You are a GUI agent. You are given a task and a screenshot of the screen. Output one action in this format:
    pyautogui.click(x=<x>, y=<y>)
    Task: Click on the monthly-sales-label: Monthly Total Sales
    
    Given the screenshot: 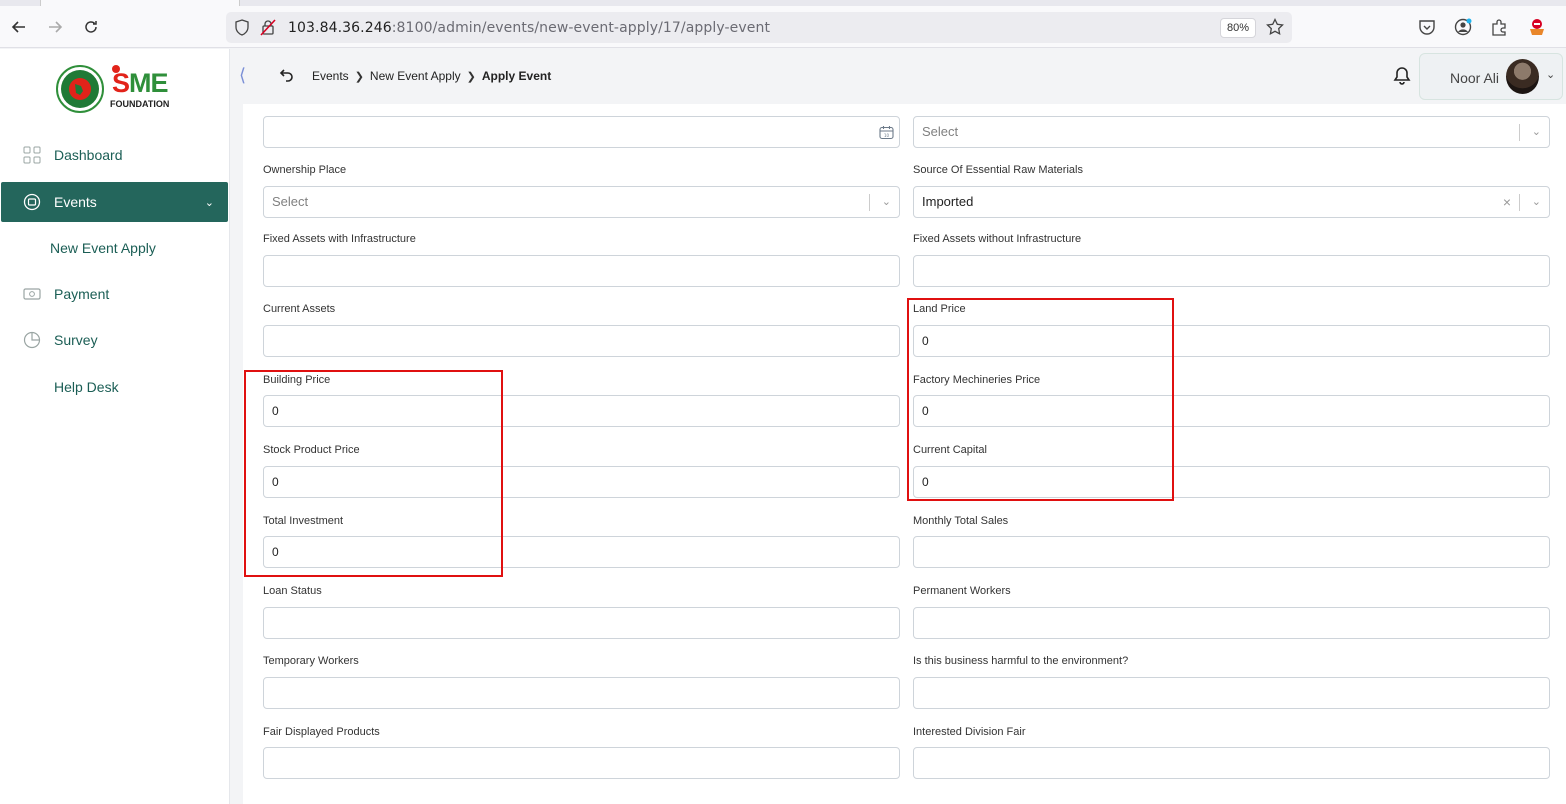 What is the action you would take?
    pyautogui.click(x=961, y=521)
    